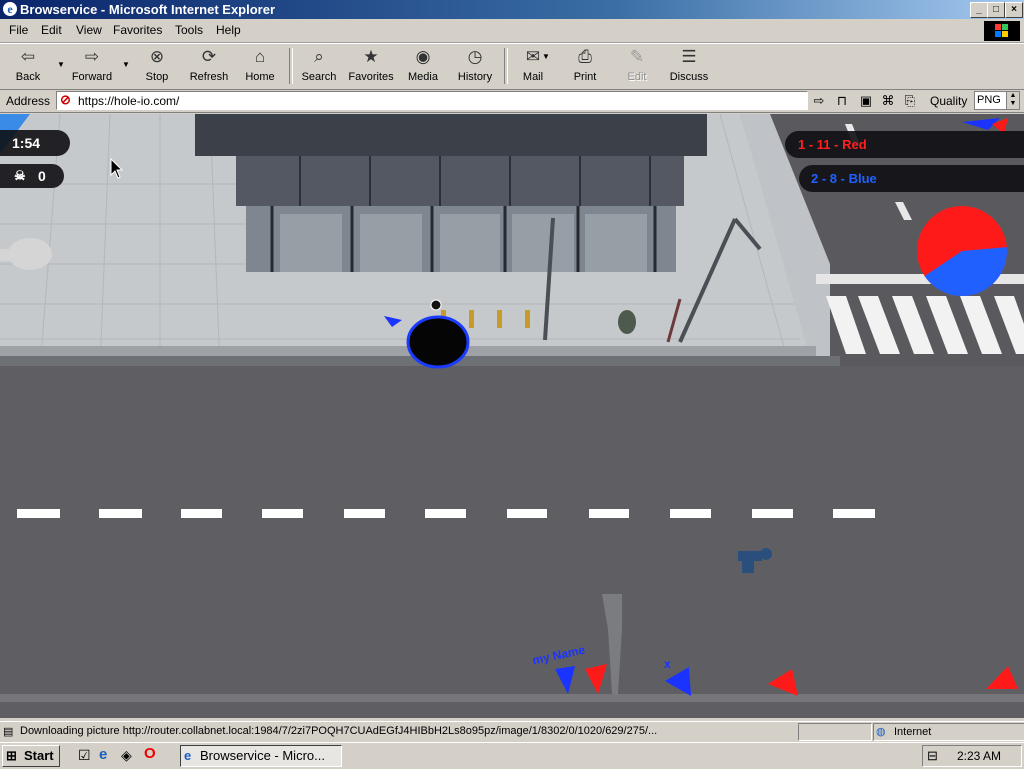  What do you see at coordinates (627, 322) in the screenshot?
I see `trash-can` at bounding box center [627, 322].